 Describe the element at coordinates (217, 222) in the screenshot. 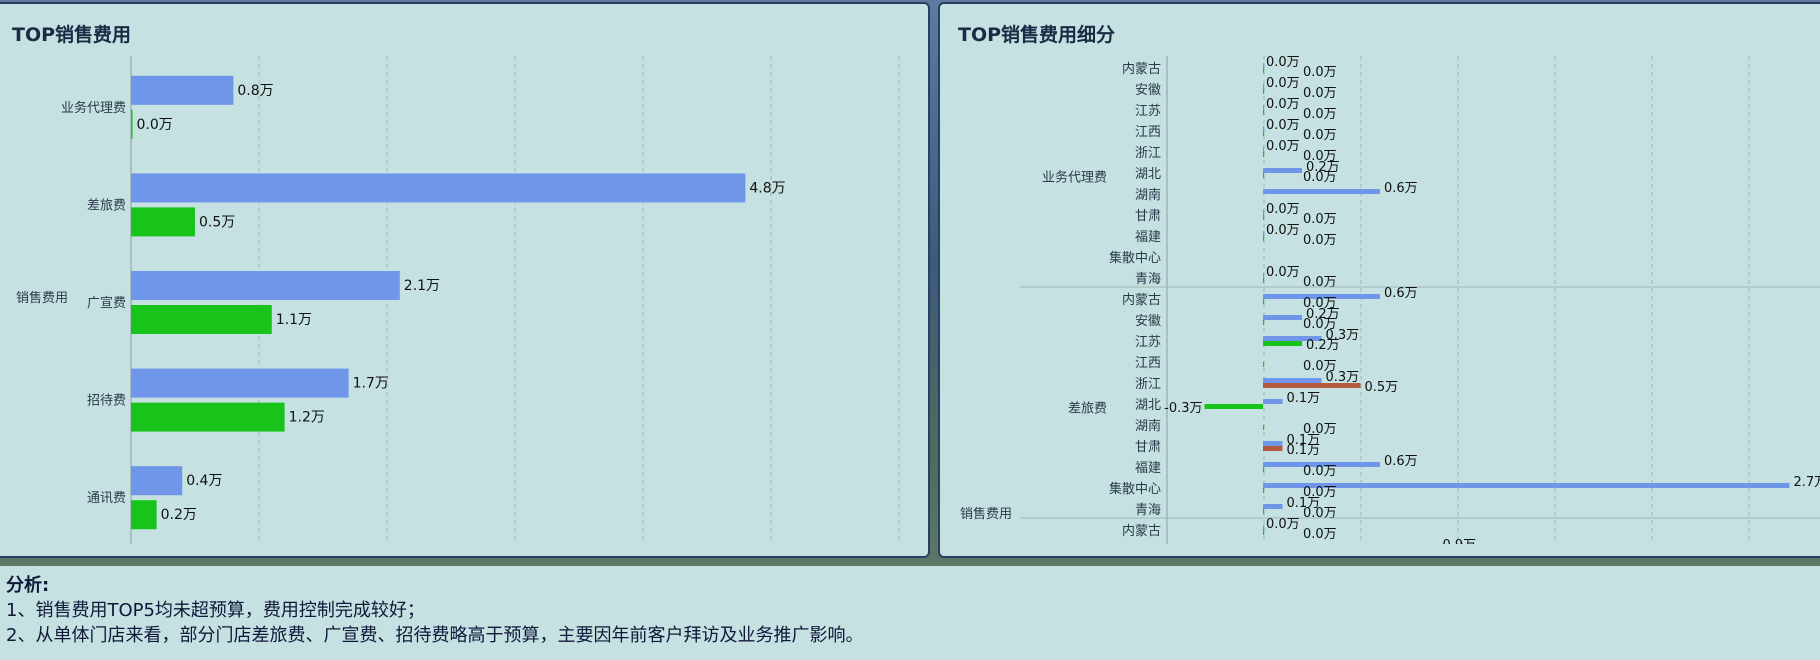

I see `data-label: 0.5万` at that location.